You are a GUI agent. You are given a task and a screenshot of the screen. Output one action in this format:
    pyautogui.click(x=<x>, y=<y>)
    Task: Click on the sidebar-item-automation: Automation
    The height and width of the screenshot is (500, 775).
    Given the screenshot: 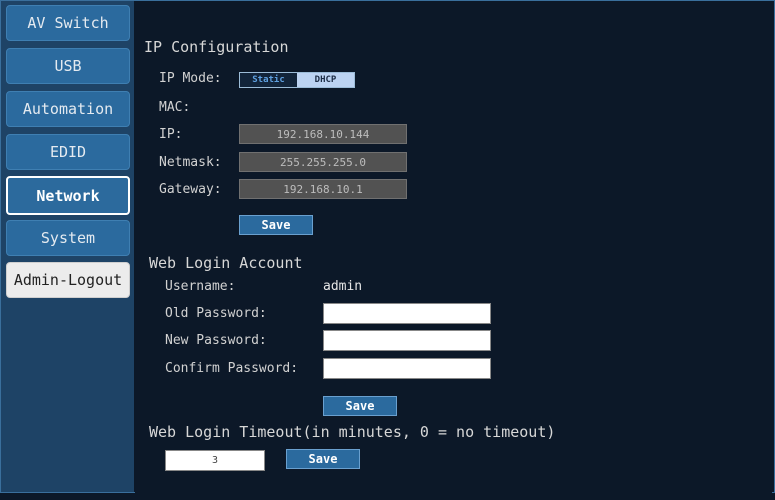 What is the action you would take?
    pyautogui.click(x=68, y=109)
    